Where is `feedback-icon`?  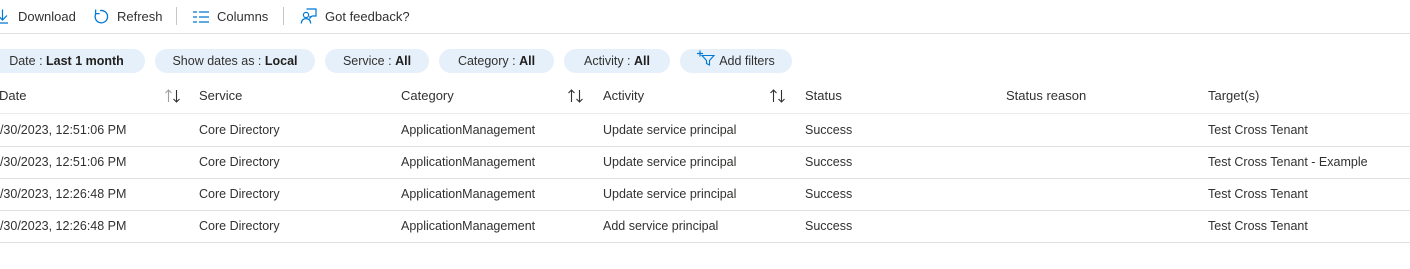 feedback-icon is located at coordinates (308, 16).